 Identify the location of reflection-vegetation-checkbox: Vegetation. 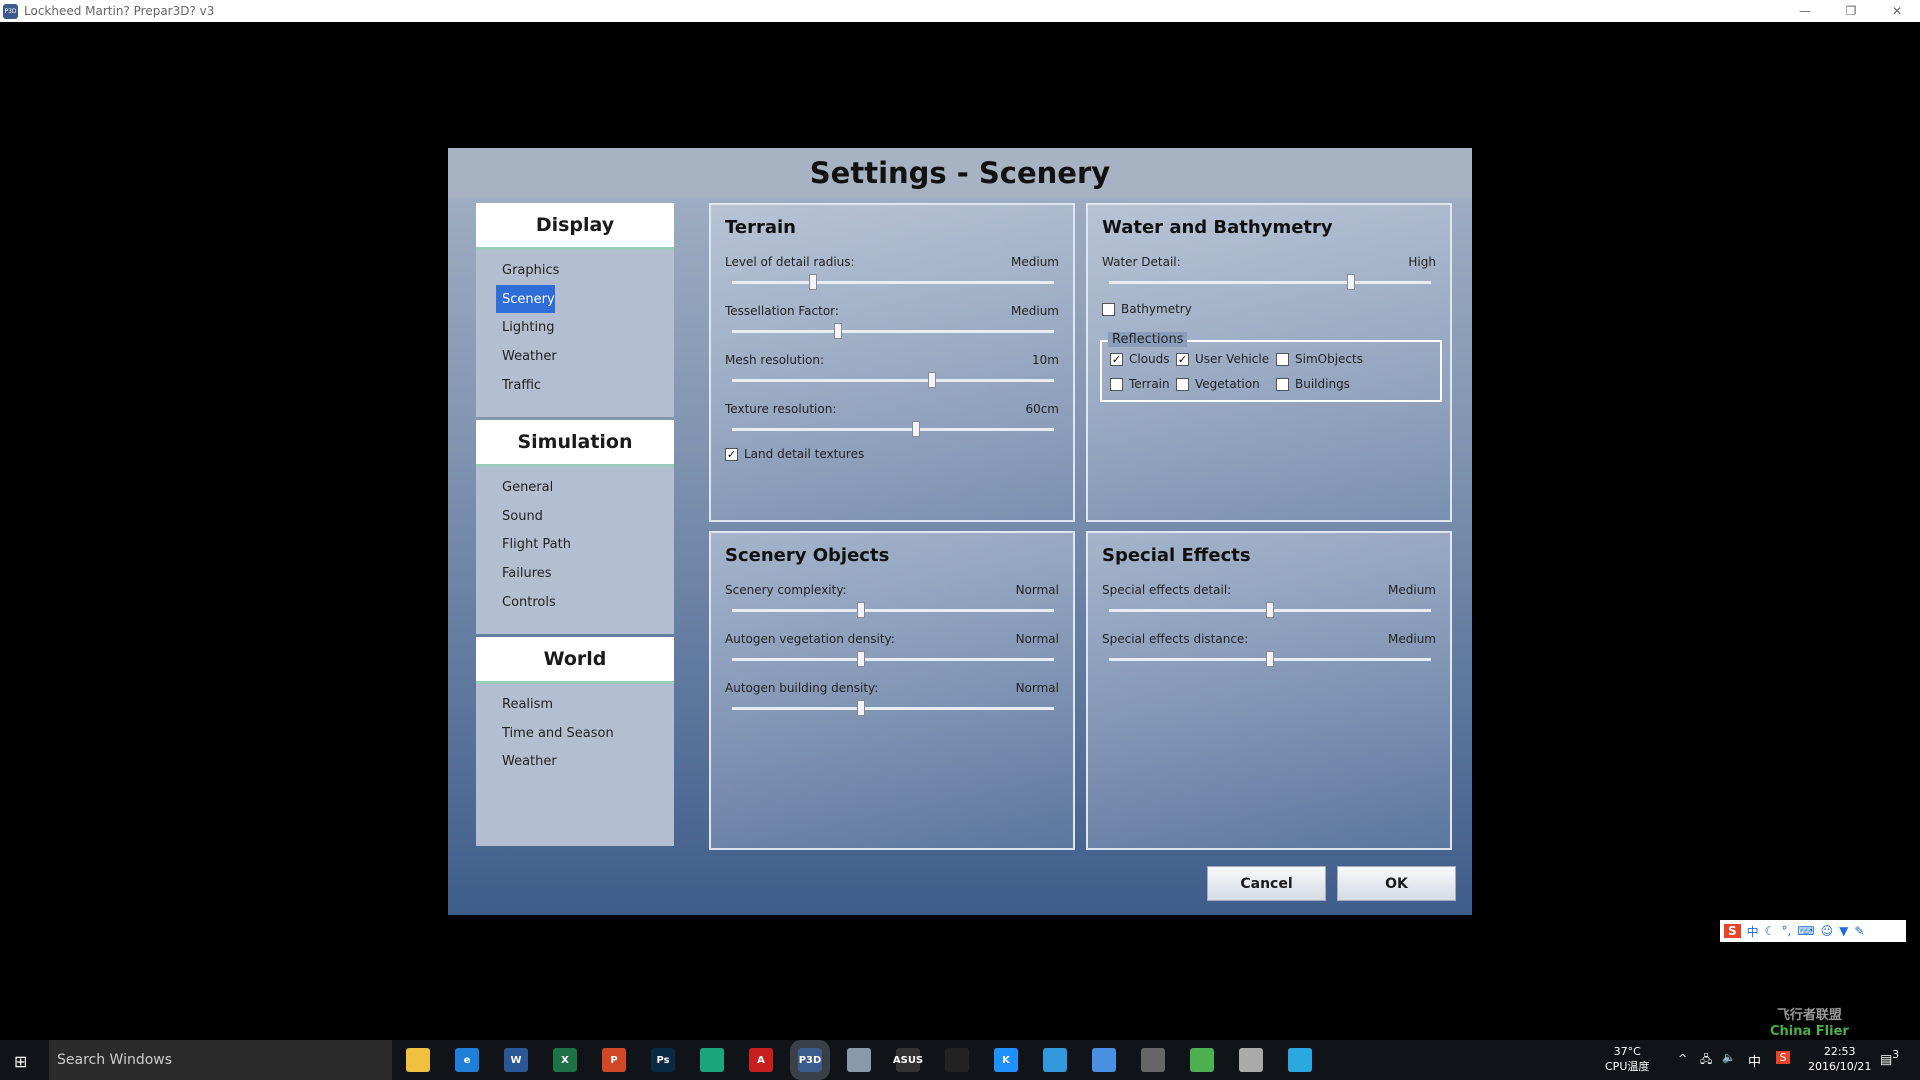
(1218, 384).